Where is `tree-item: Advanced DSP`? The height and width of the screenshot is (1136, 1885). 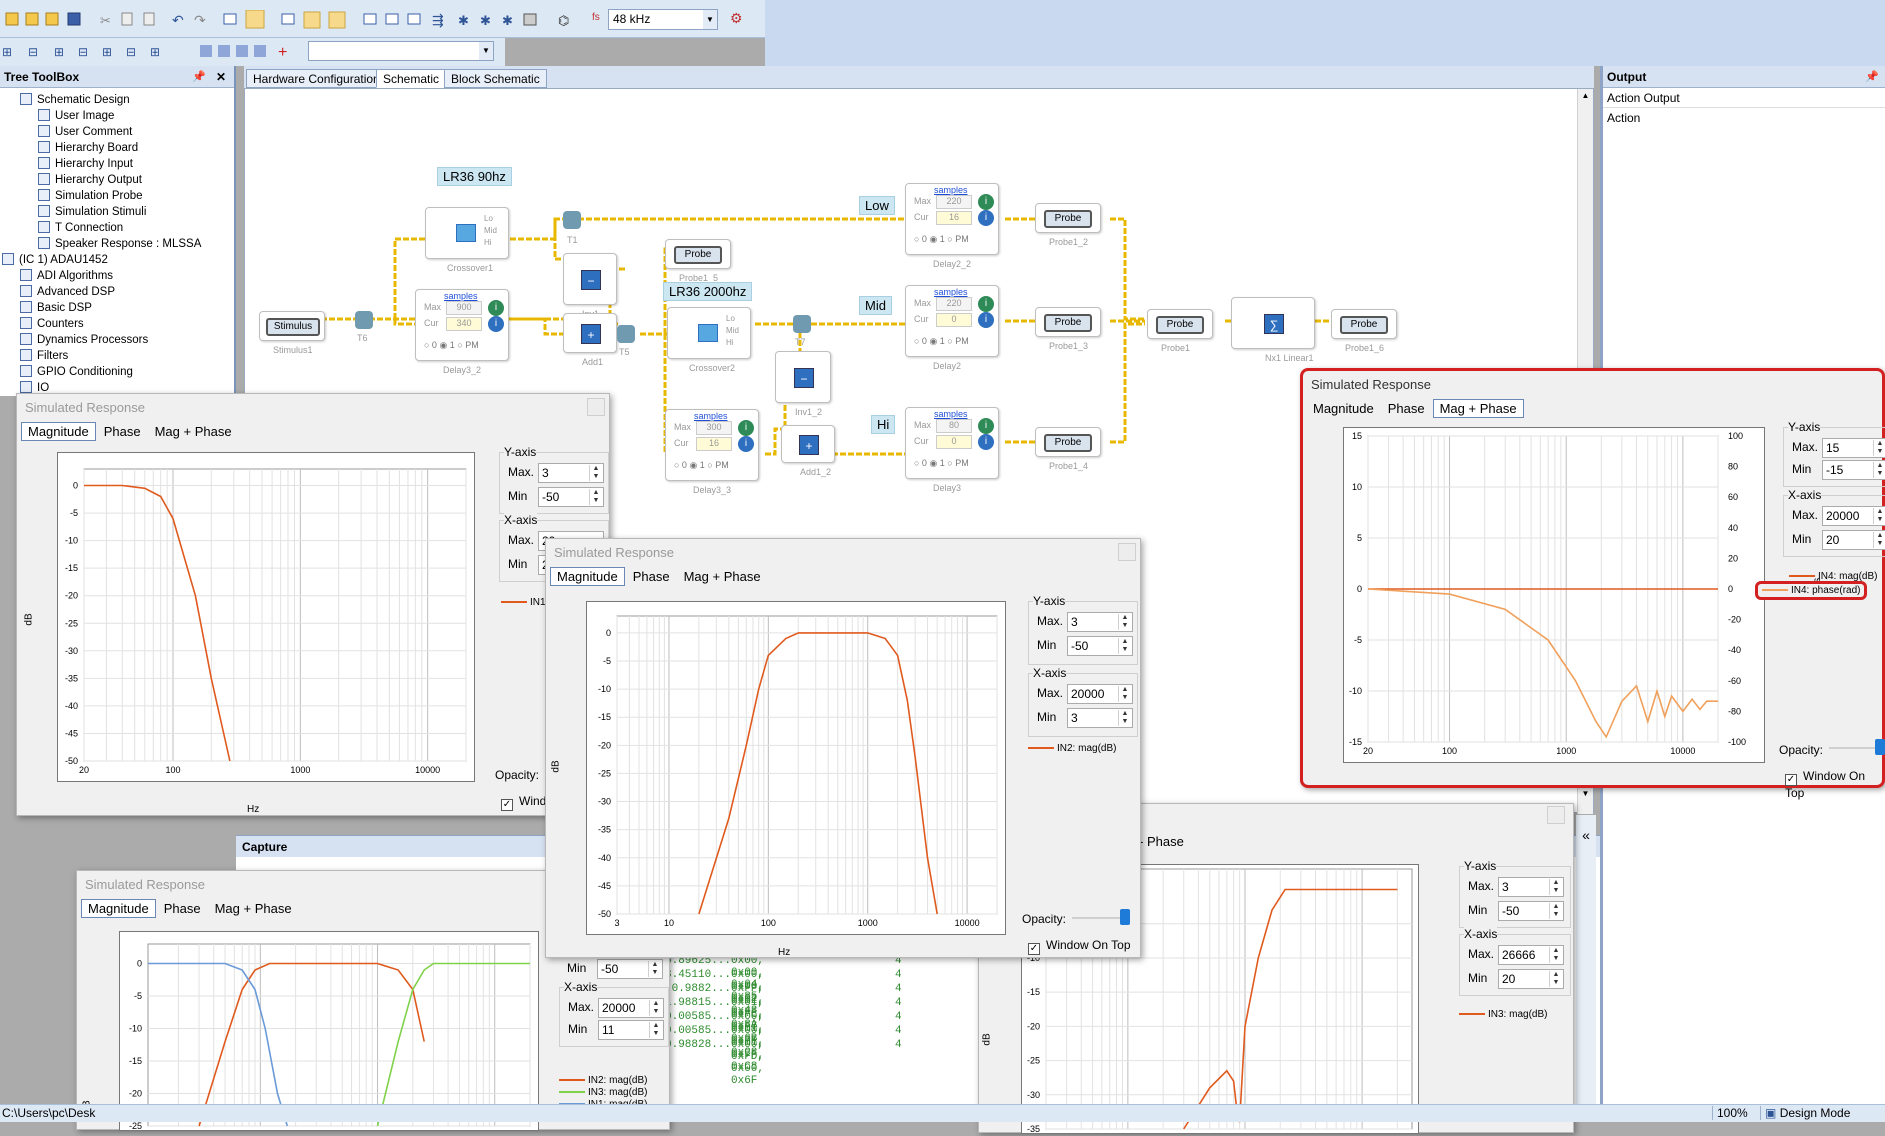 tree-item: Advanced DSP is located at coordinates (67, 292).